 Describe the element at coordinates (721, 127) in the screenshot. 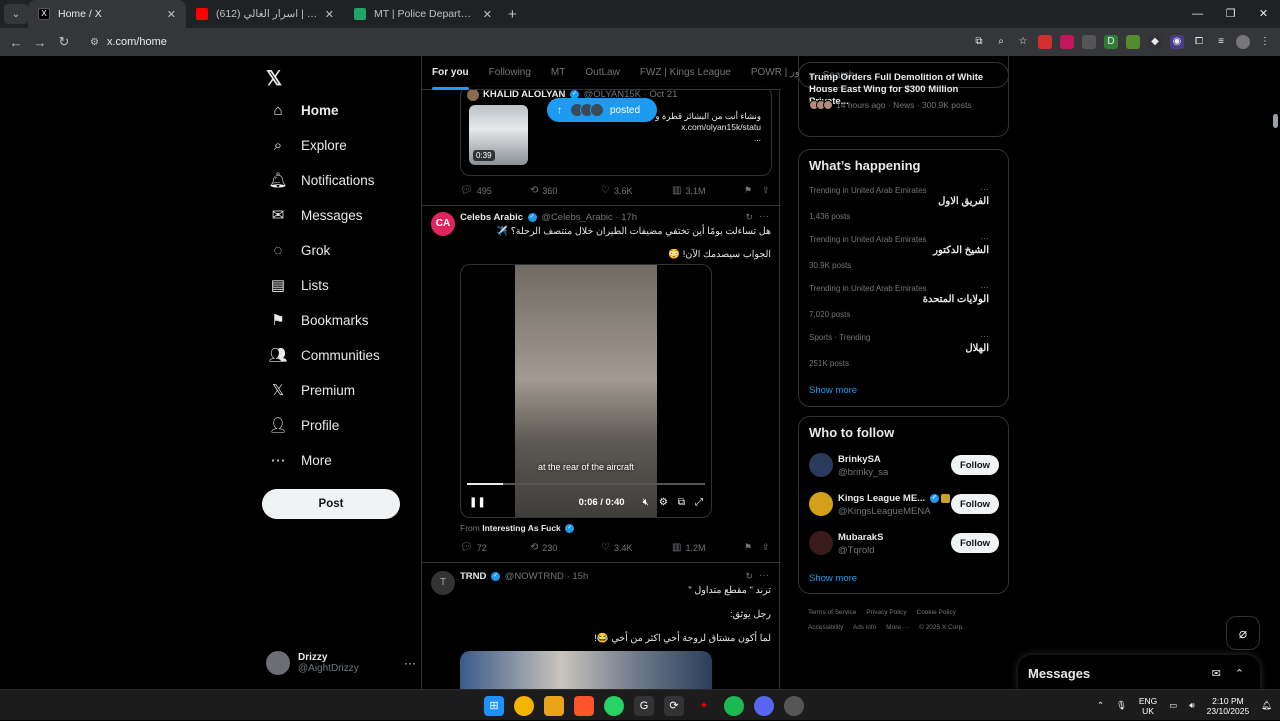

I see `quote-link: x.com/olyan15k/statu` at that location.